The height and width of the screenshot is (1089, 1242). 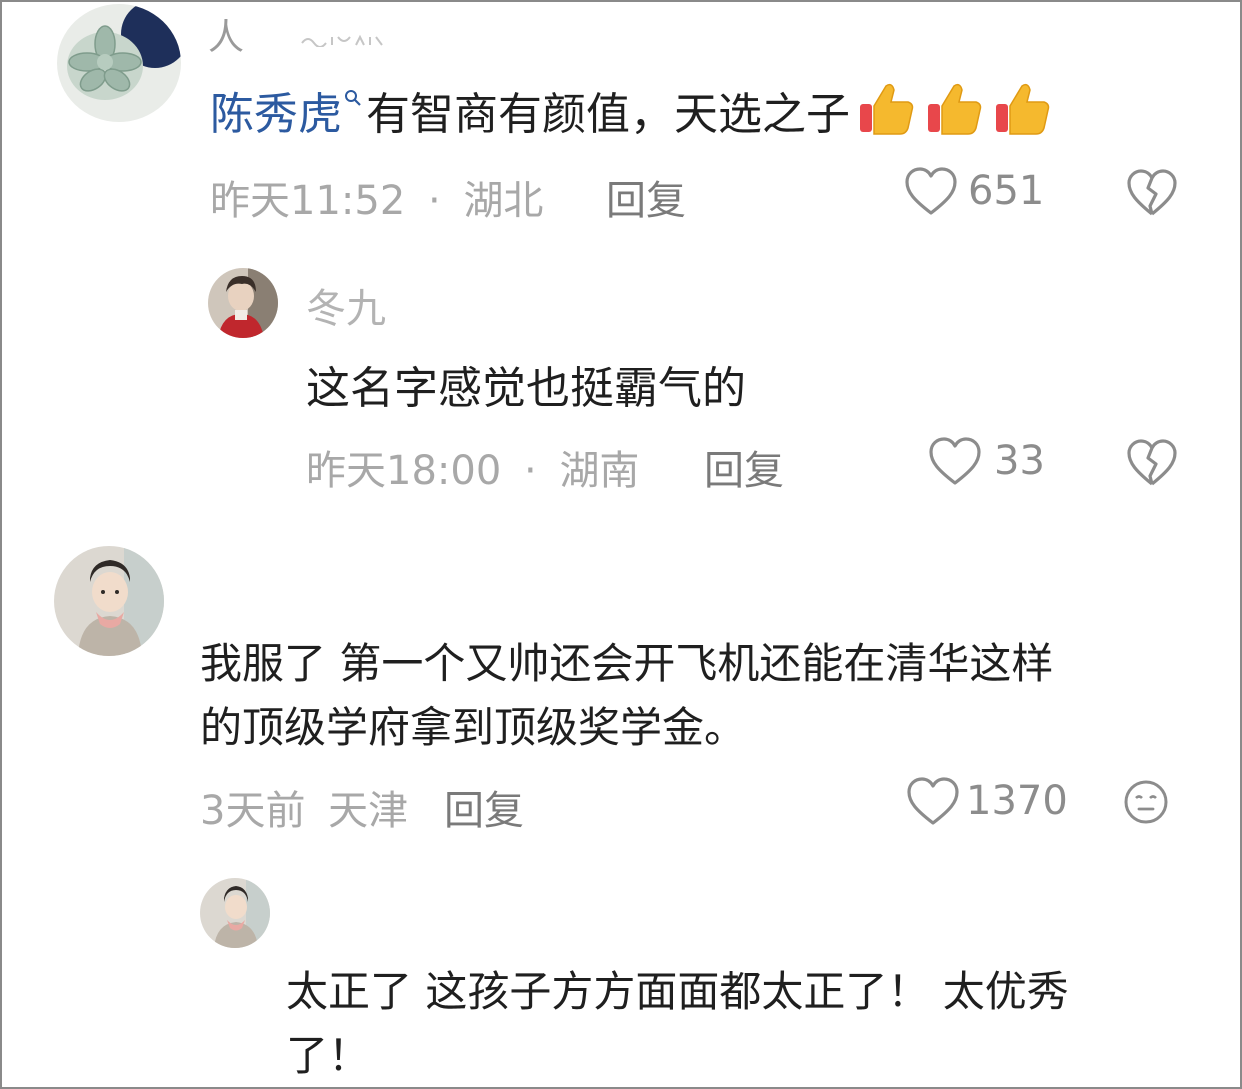 I want to click on comment-text-line-2: 了！, so click(x=328, y=1055).